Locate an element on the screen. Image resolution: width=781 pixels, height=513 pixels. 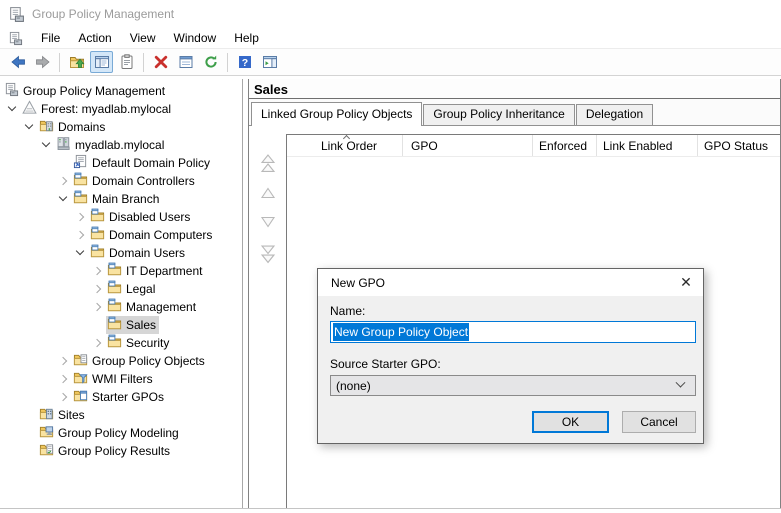
tree-node: Management is located at coordinates (152, 307).